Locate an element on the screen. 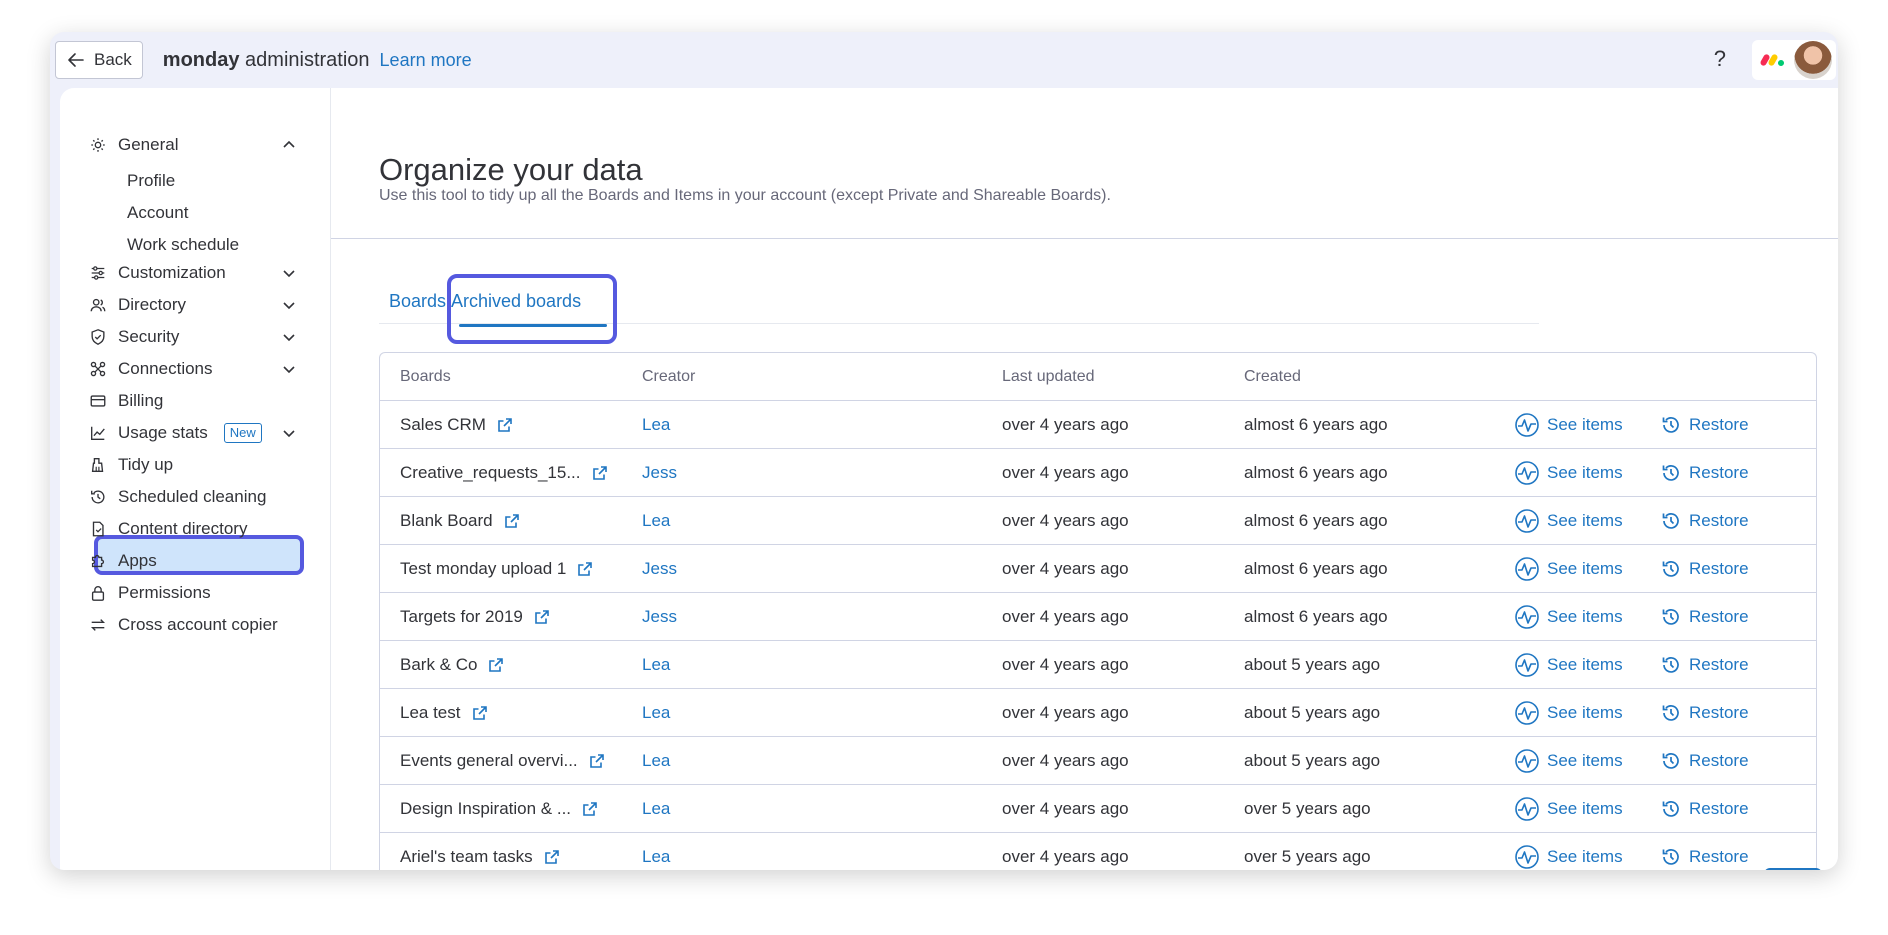  sidebar-item-billing: Billing is located at coordinates (193, 401).